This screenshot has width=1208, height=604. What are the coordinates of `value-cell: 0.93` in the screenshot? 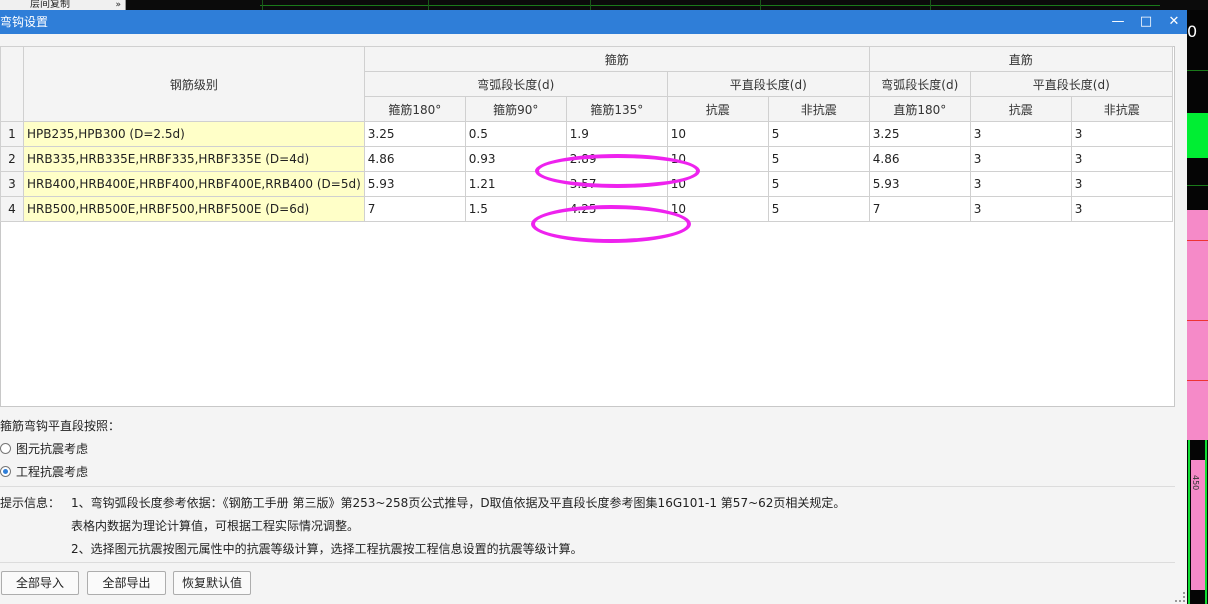 It's located at (515, 159).